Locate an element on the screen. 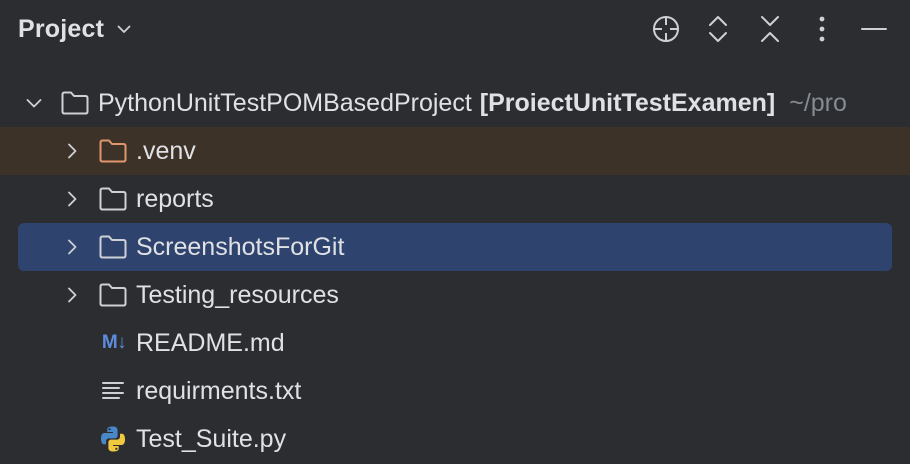 This screenshot has width=910, height=464. python-file-icon is located at coordinates (113, 439).